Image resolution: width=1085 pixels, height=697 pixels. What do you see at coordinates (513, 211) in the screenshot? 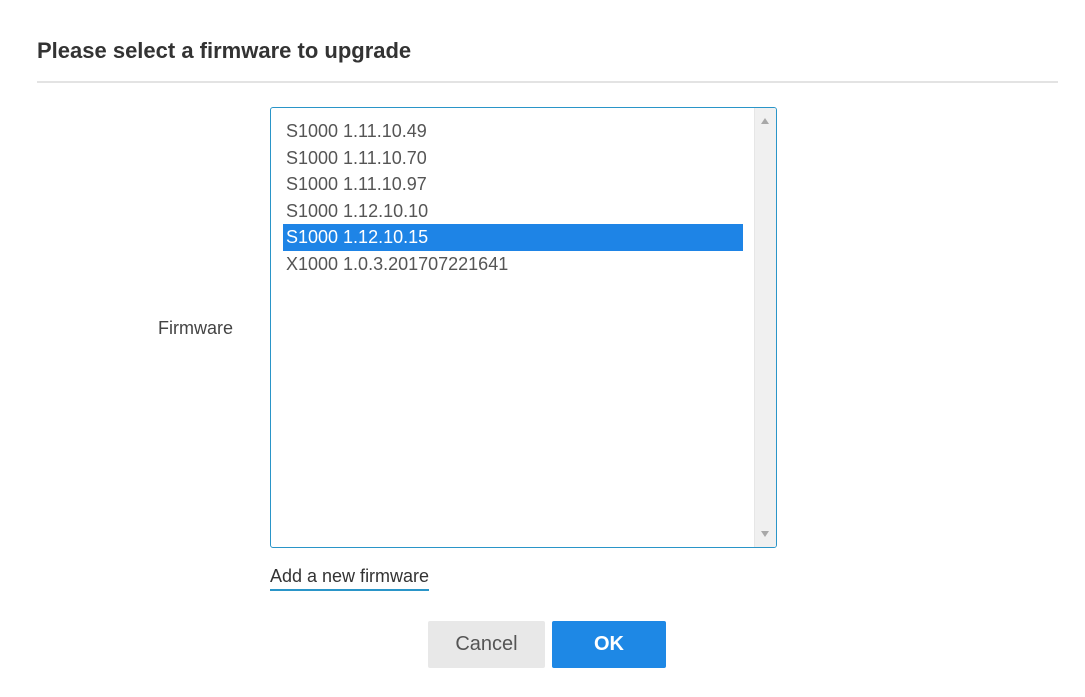
I see `firmware-option: S1000 1.12.10.10` at bounding box center [513, 211].